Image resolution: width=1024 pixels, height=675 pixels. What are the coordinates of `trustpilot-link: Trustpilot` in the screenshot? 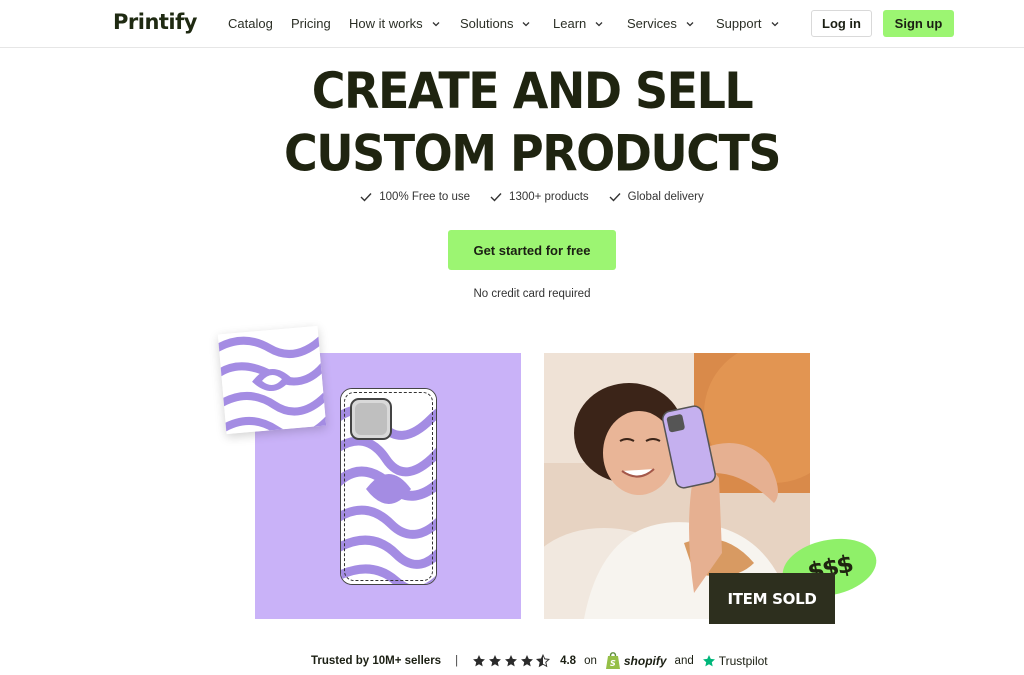 It's located at (735, 661).